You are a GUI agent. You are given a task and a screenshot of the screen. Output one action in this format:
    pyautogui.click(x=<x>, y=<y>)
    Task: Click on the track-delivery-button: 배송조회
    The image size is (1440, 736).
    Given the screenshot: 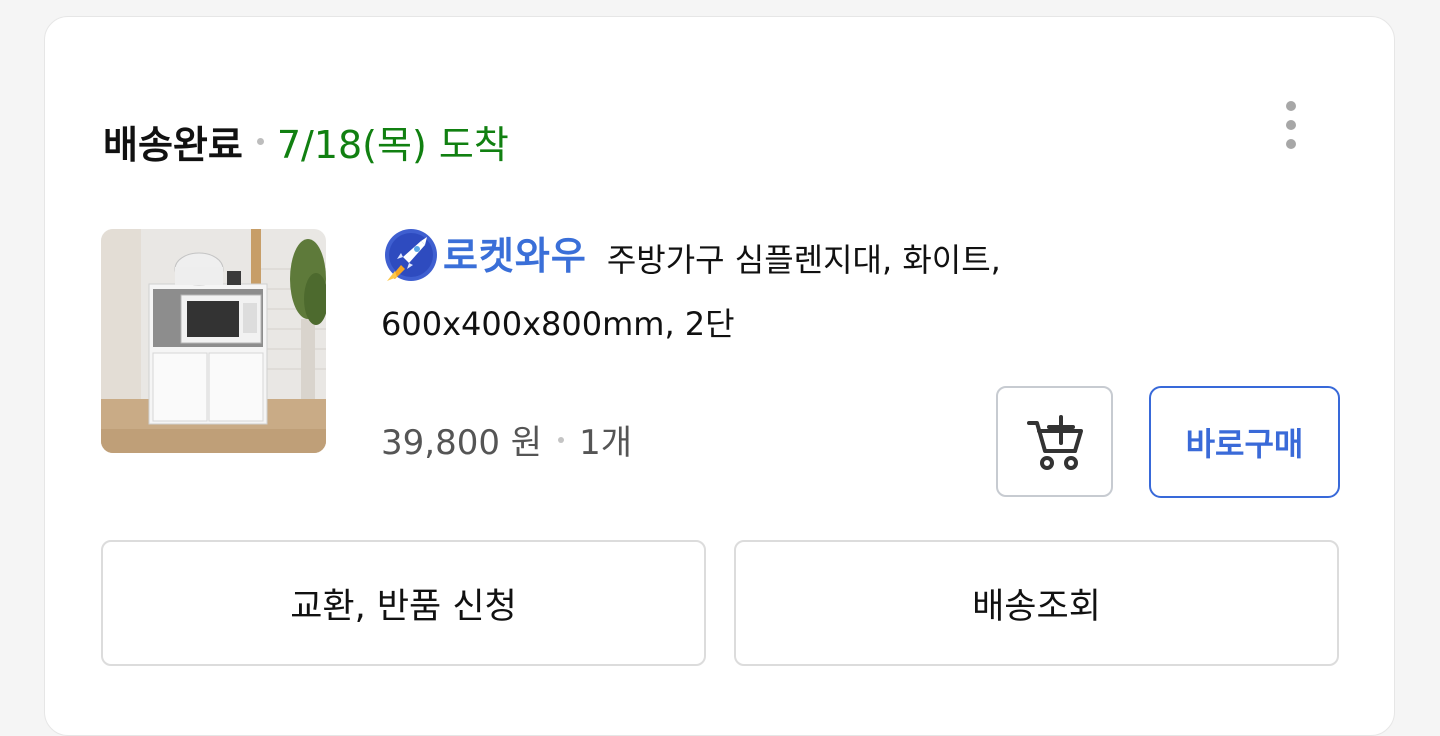 What is the action you would take?
    pyautogui.click(x=1036, y=603)
    